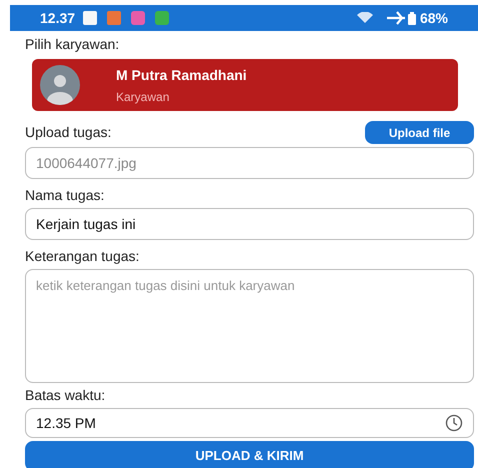 This screenshot has height=468, width=478. Describe the element at coordinates (68, 132) in the screenshot. I see `field-label: Upload tugas:` at that location.